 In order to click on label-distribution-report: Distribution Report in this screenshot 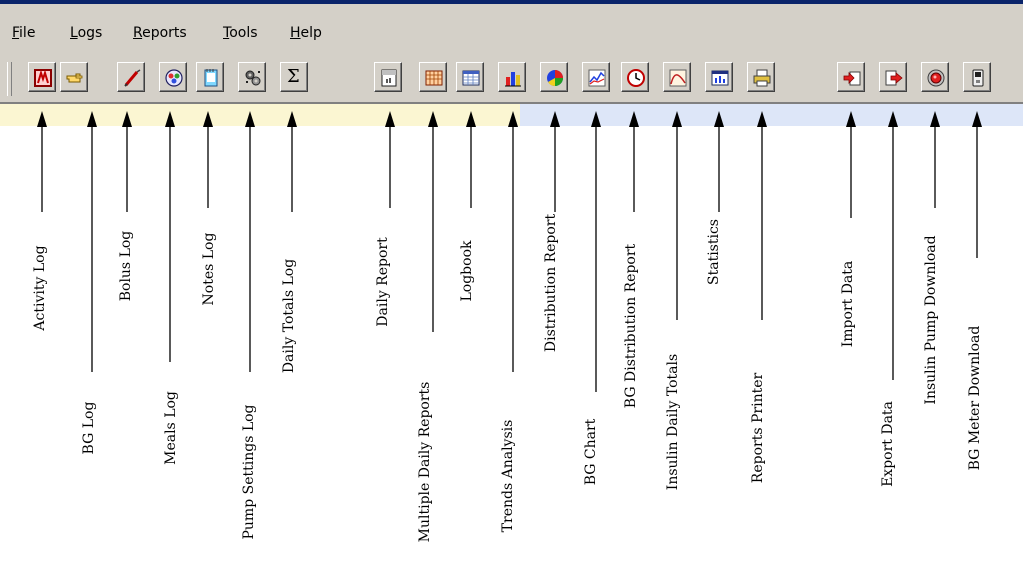, I will do `click(551, 283)`.